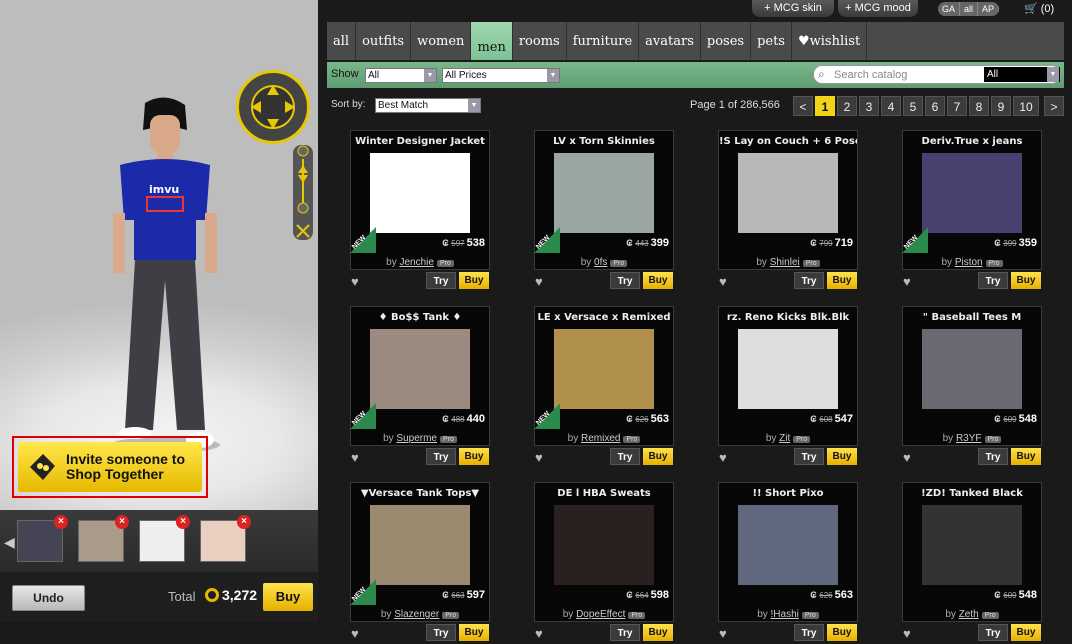 This screenshot has width=1072, height=644. I want to click on creator-link: DopeEffect, so click(600, 614).